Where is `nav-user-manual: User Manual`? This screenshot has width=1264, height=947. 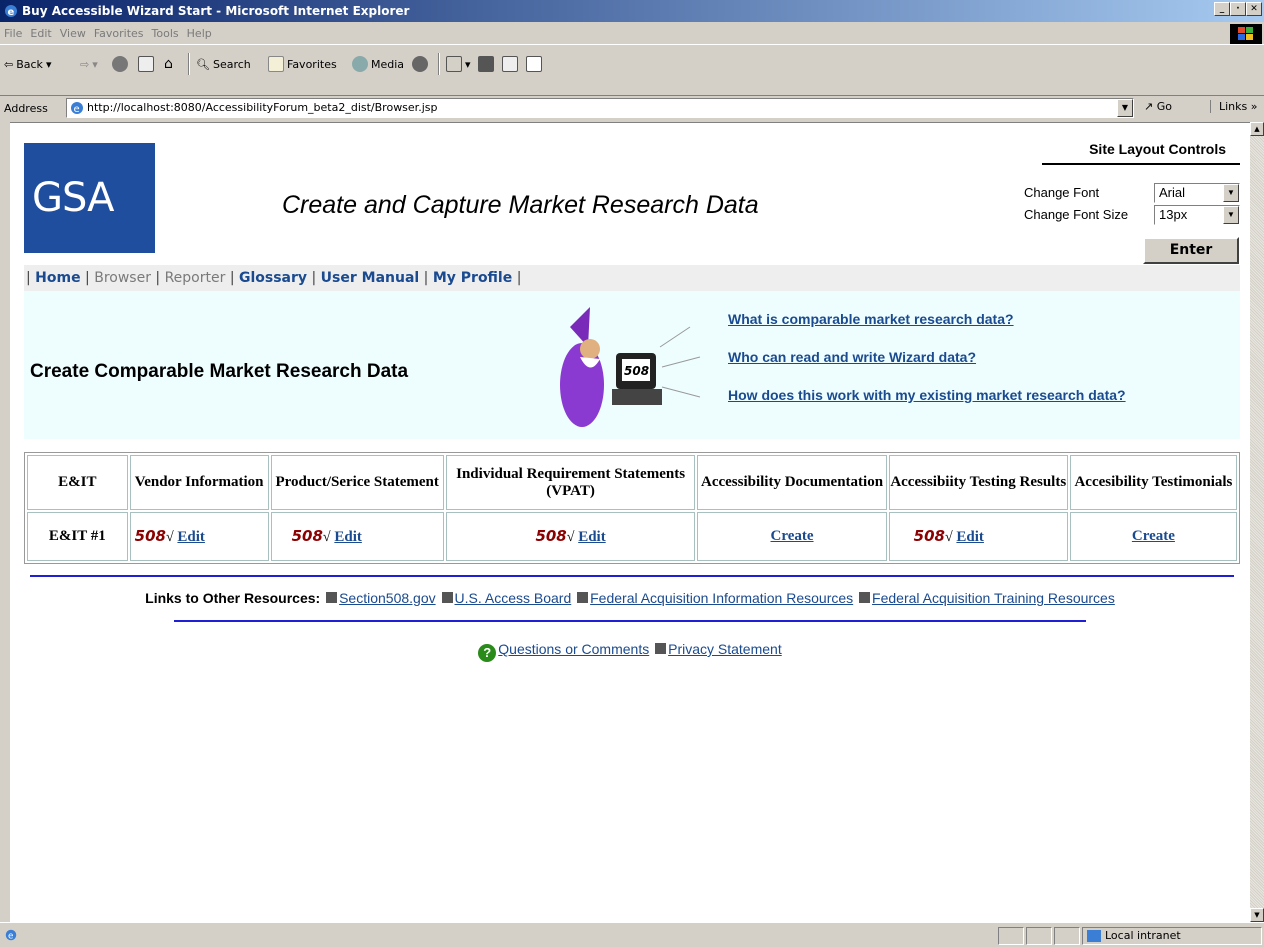
nav-user-manual: User Manual is located at coordinates (370, 278).